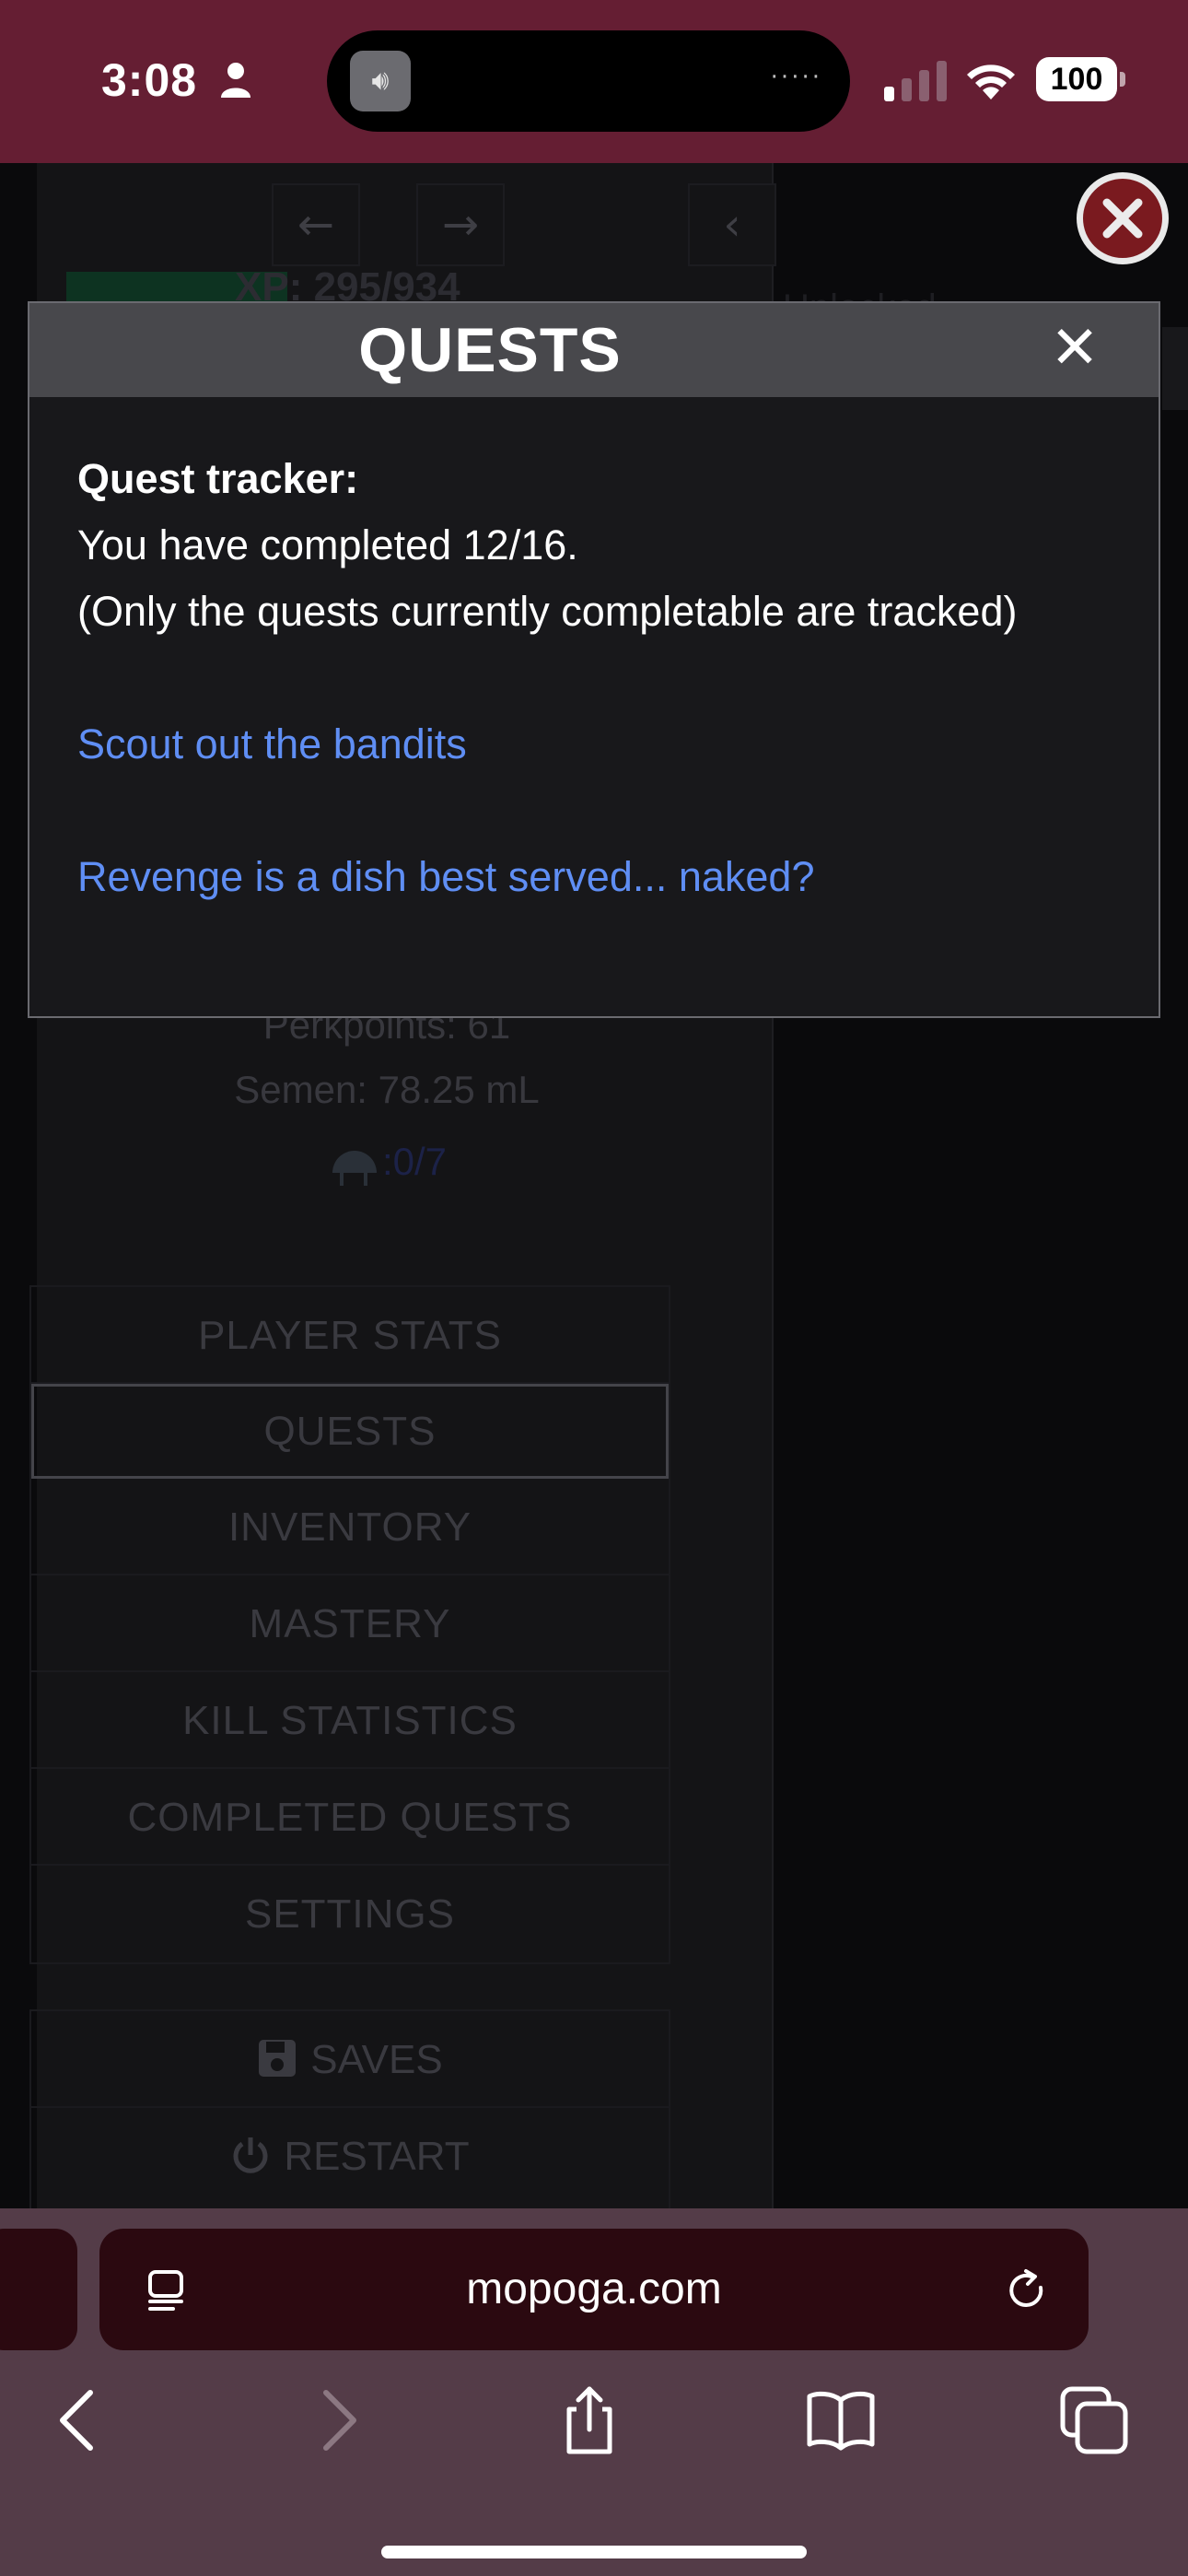  What do you see at coordinates (350, 1335) in the screenshot?
I see `menu-player-stats: PLAYER STATS` at bounding box center [350, 1335].